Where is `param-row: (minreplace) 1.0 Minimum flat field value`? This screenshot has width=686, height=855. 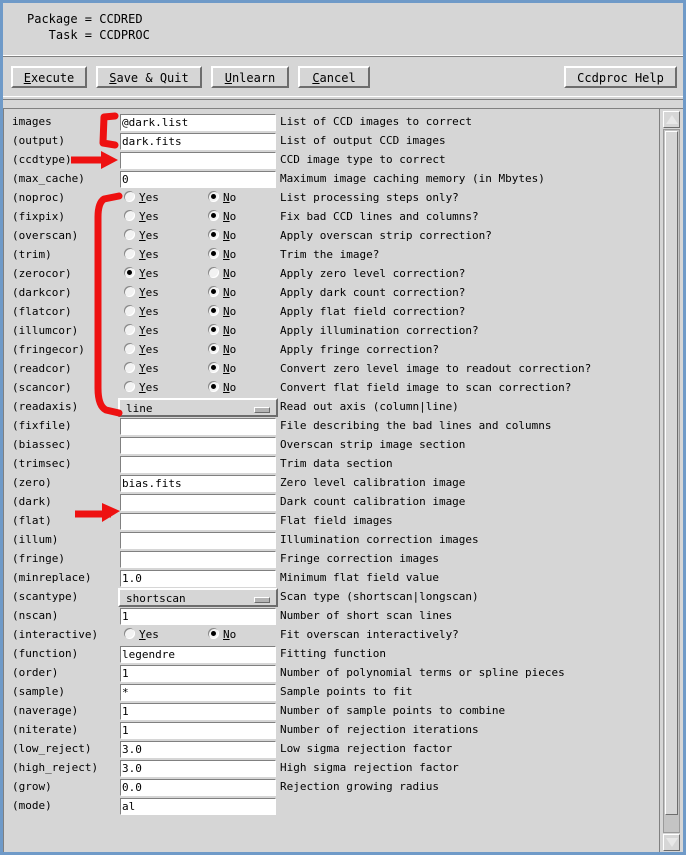
param-row: (minreplace) 1.0 Minimum flat field value is located at coordinates (331, 578).